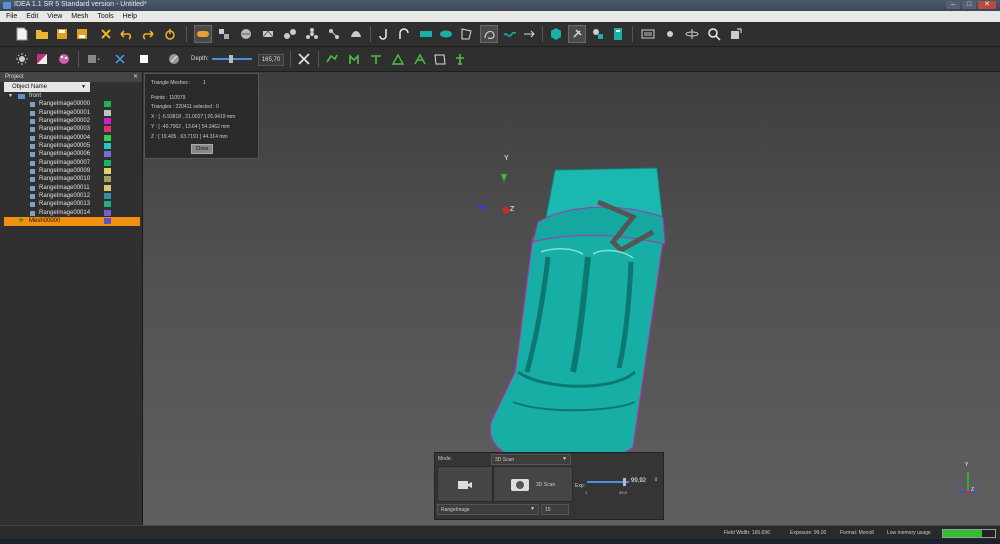  What do you see at coordinates (312, 34) in the screenshot?
I see `cluster-icon` at bounding box center [312, 34].